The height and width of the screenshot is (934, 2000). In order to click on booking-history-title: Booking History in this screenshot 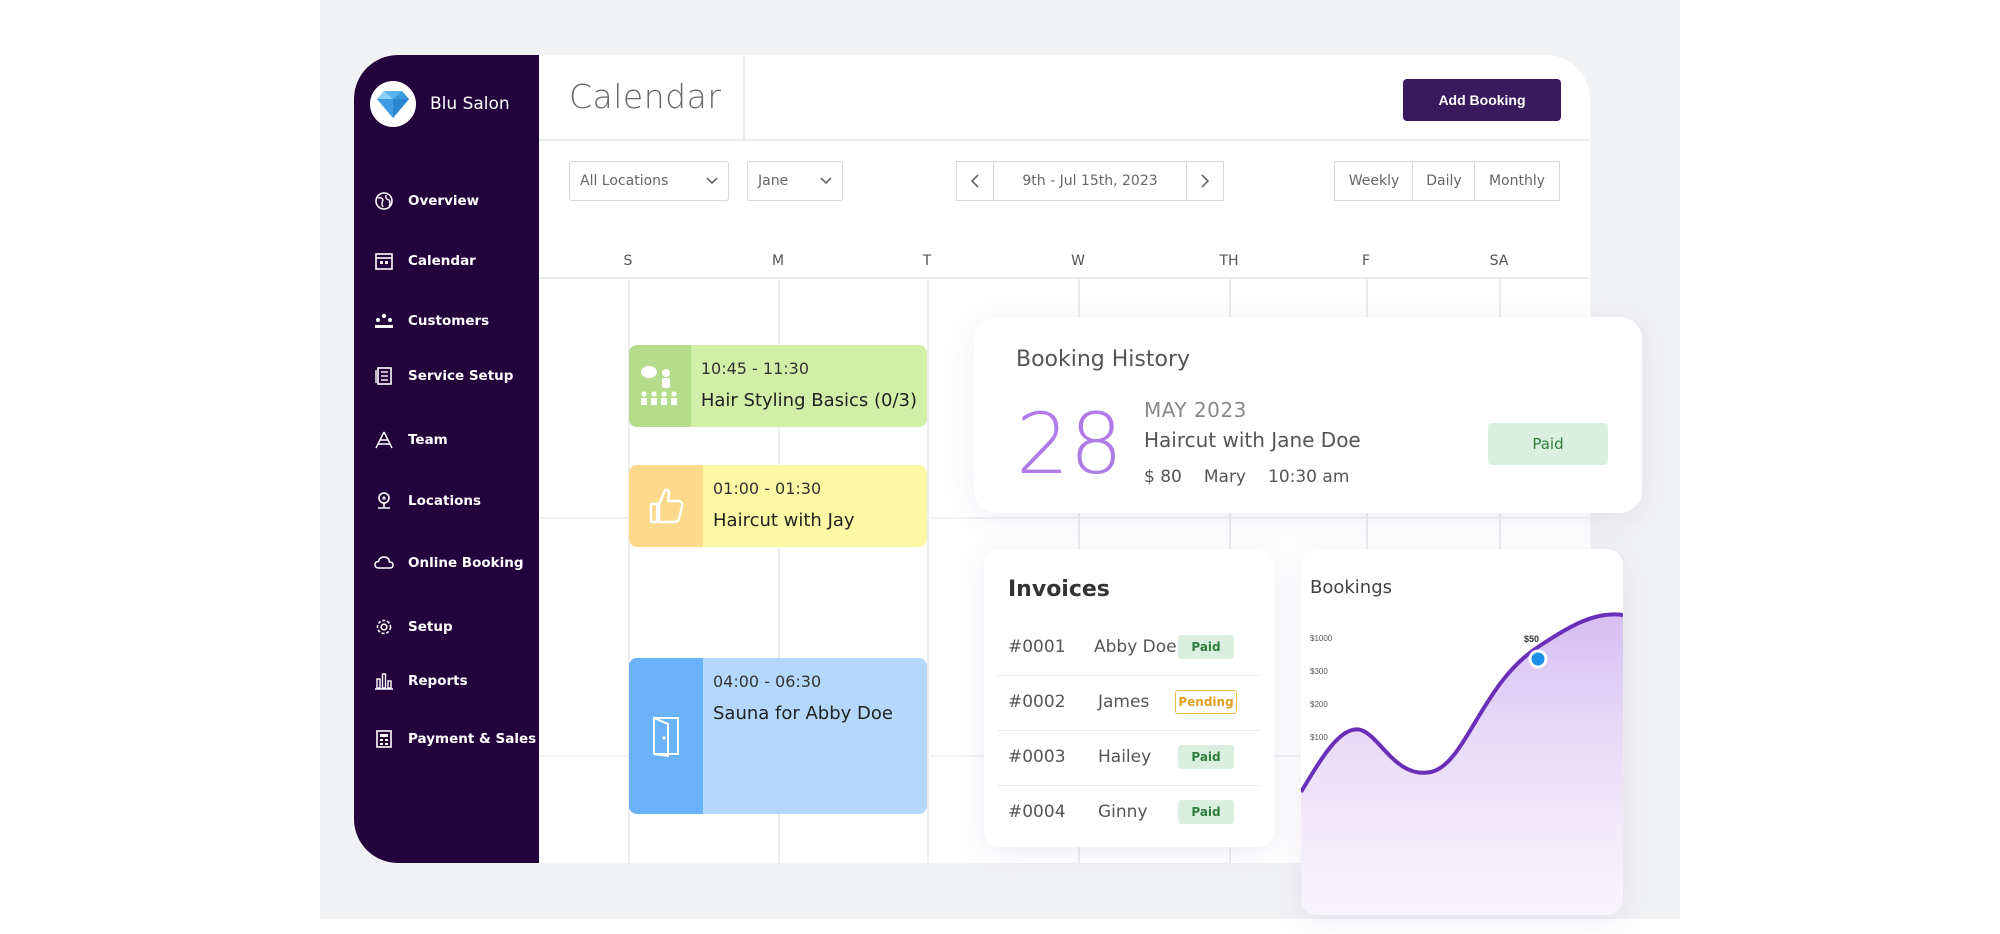, I will do `click(1103, 359)`.